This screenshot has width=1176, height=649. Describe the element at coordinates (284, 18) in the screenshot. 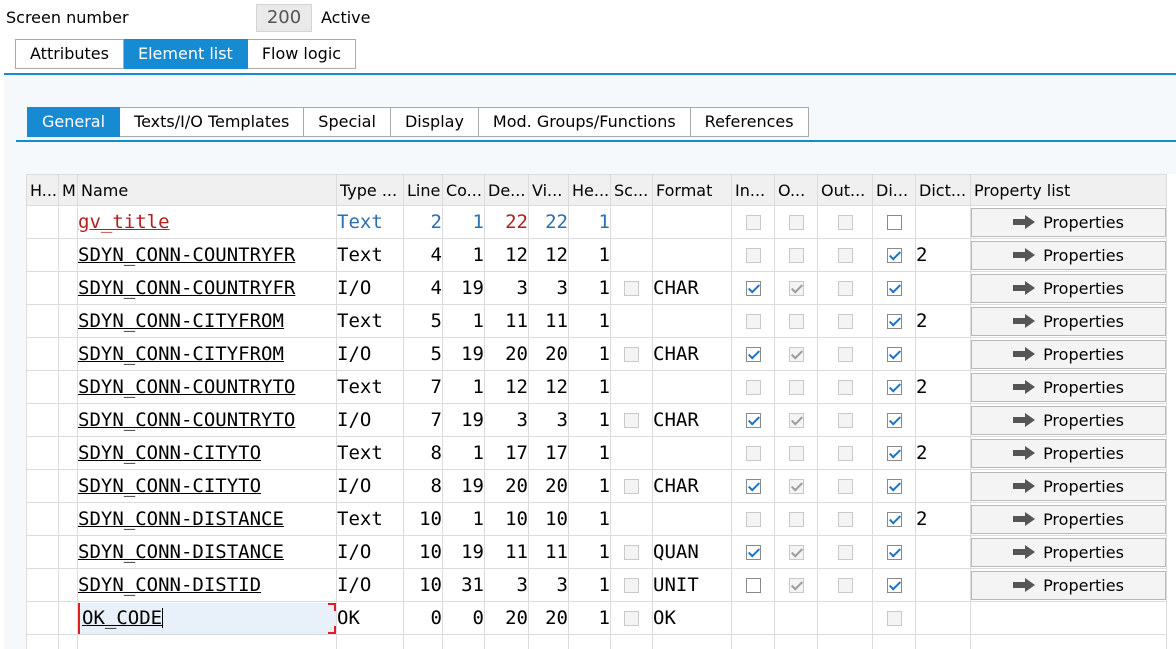

I see `screen-number-field: 200` at that location.